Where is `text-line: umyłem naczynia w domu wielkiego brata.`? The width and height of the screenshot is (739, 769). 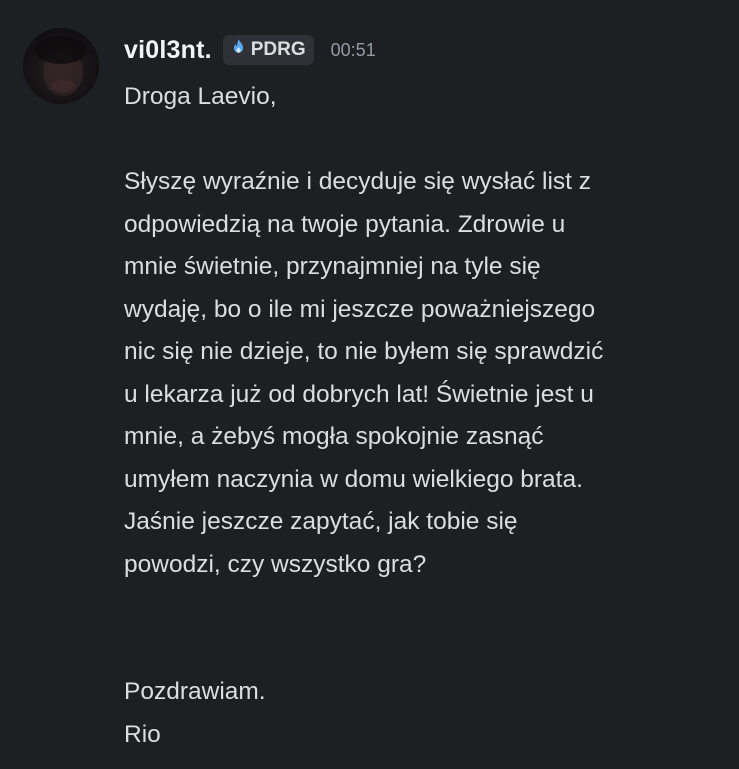 text-line: umyłem naczynia w domu wielkiego brata. is located at coordinates (353, 479).